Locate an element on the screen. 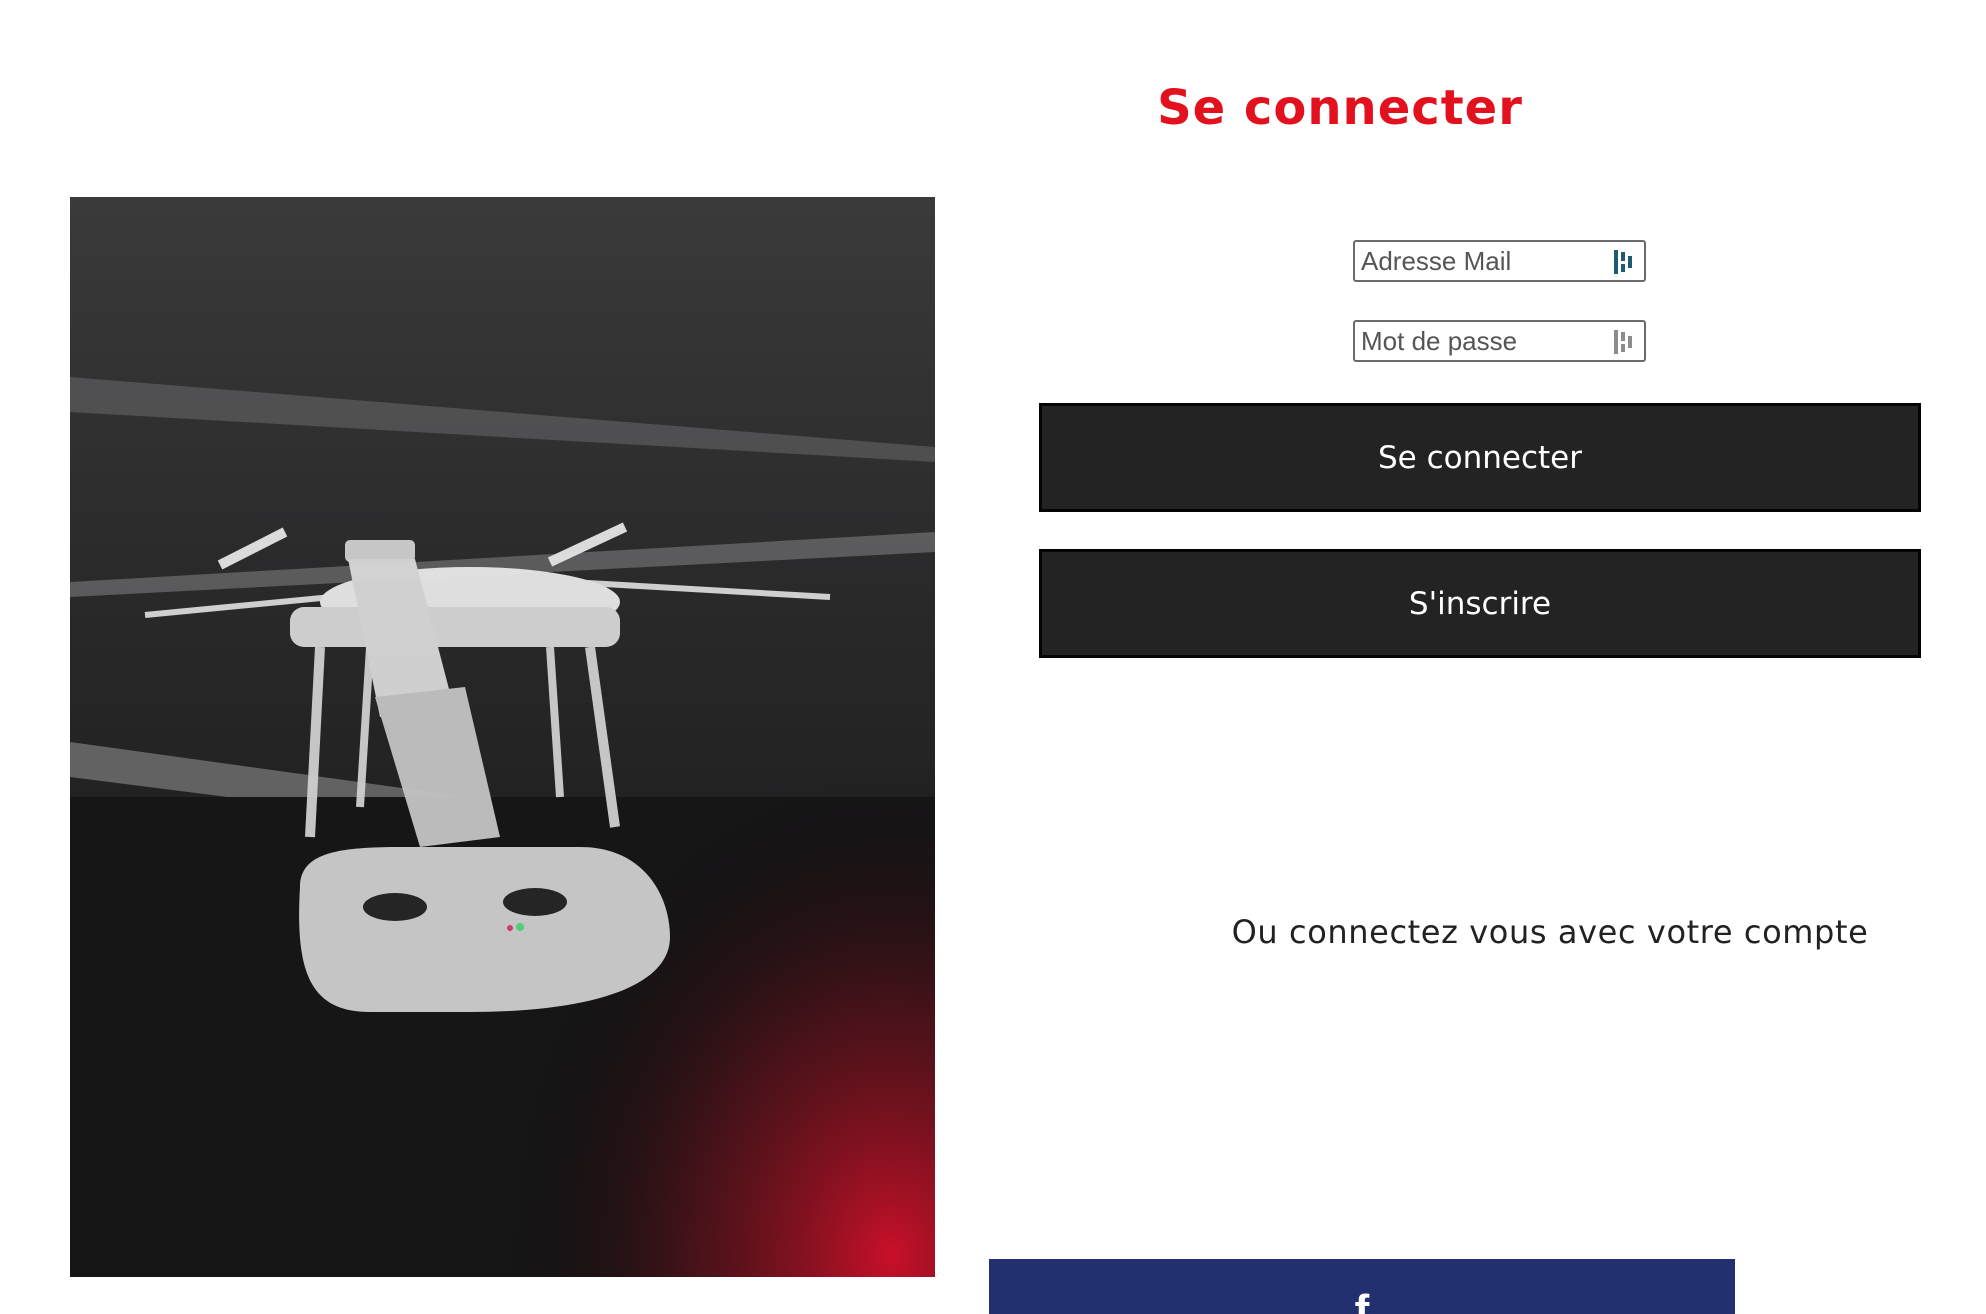 The width and height of the screenshot is (1986, 1314). password-field is located at coordinates (1499, 341).